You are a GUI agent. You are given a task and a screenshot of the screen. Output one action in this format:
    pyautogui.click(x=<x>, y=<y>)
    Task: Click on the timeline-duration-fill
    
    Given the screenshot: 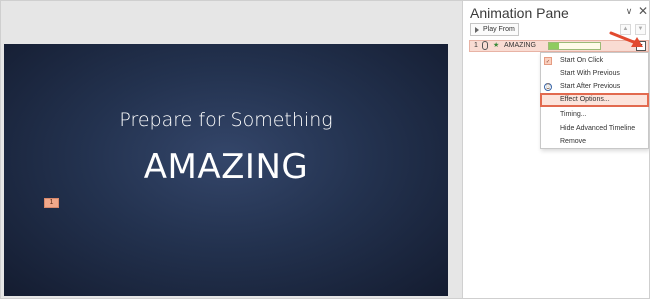 What is the action you would take?
    pyautogui.click(x=554, y=46)
    